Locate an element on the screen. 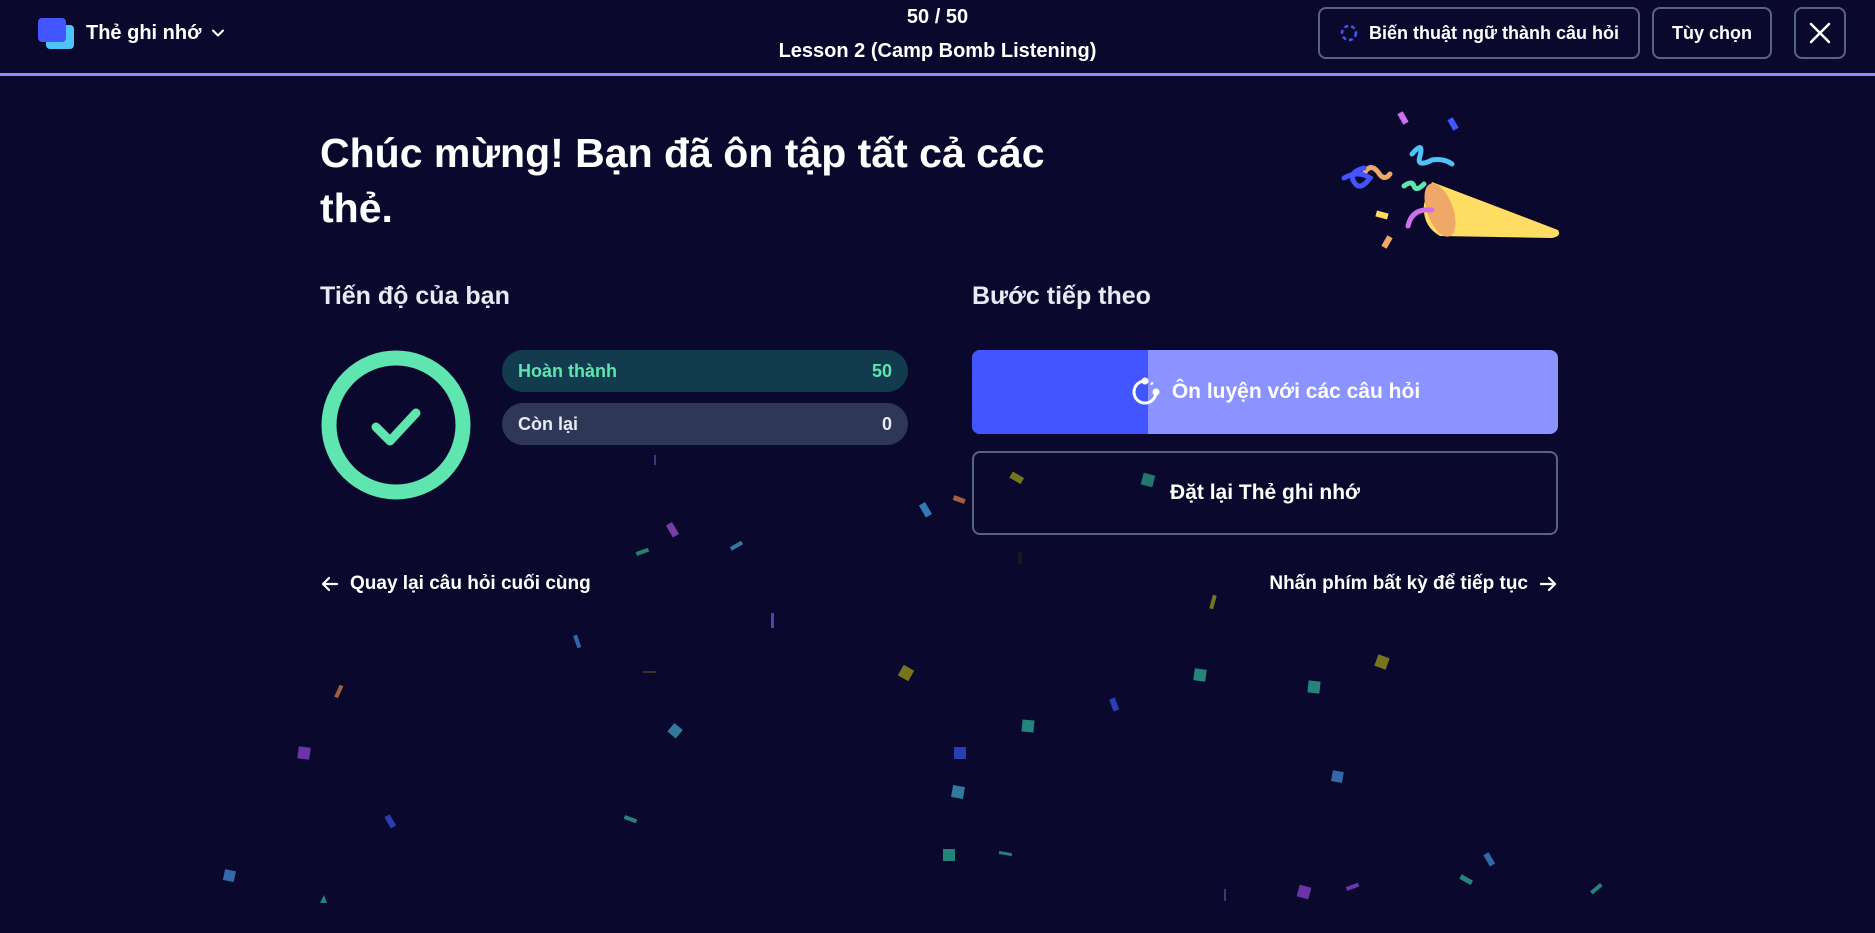 The width and height of the screenshot is (1875, 933). check-icon is located at coordinates (396, 427).